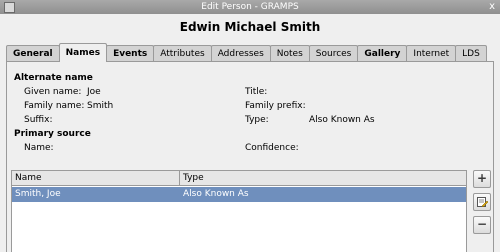 This screenshot has height=252, width=500. I want to click on tab-names: Names, so click(83, 52).